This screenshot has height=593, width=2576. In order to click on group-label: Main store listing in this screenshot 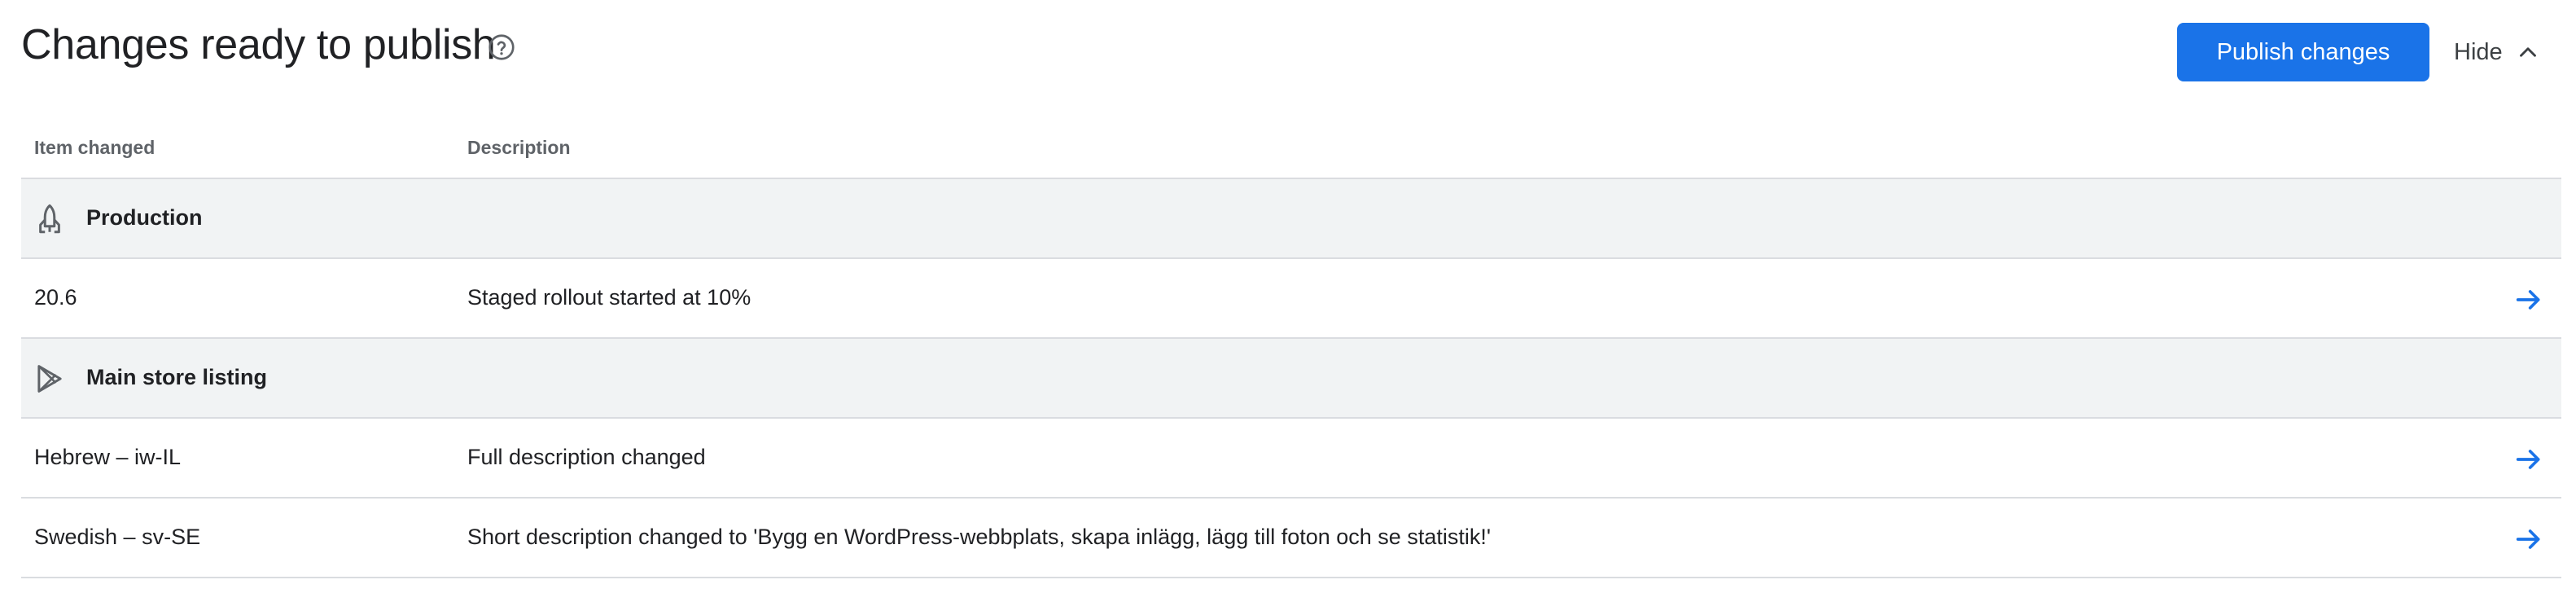, I will do `click(177, 377)`.